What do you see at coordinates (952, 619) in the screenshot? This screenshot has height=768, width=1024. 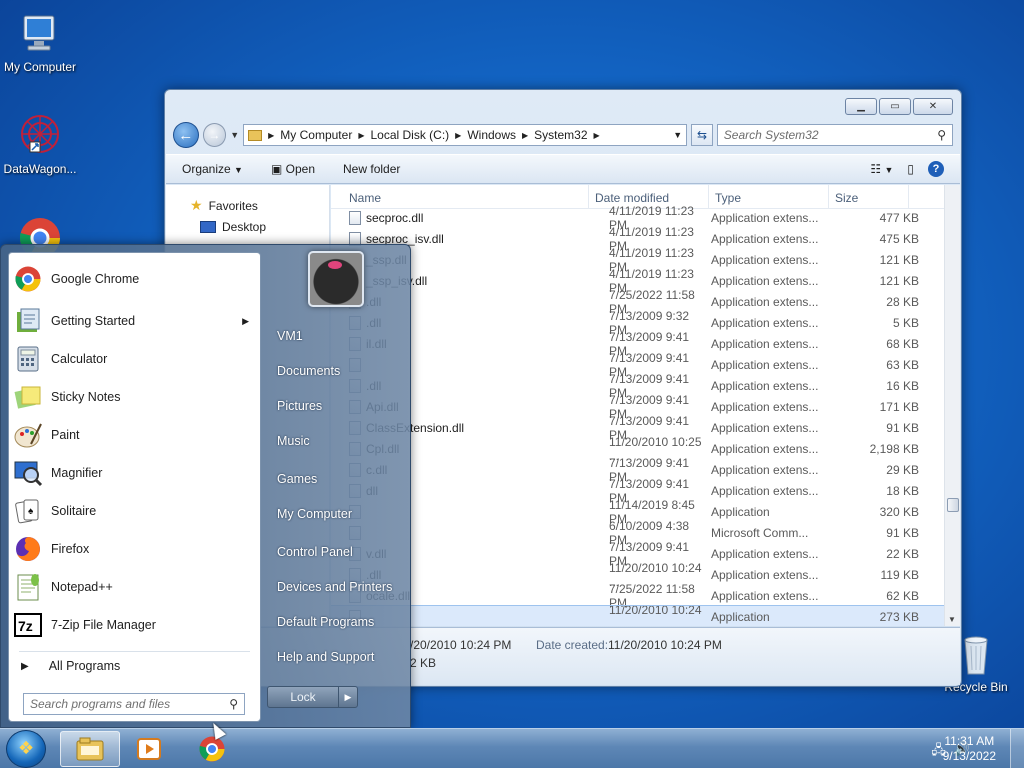 I see `scroll-down-icon: ▼` at bounding box center [952, 619].